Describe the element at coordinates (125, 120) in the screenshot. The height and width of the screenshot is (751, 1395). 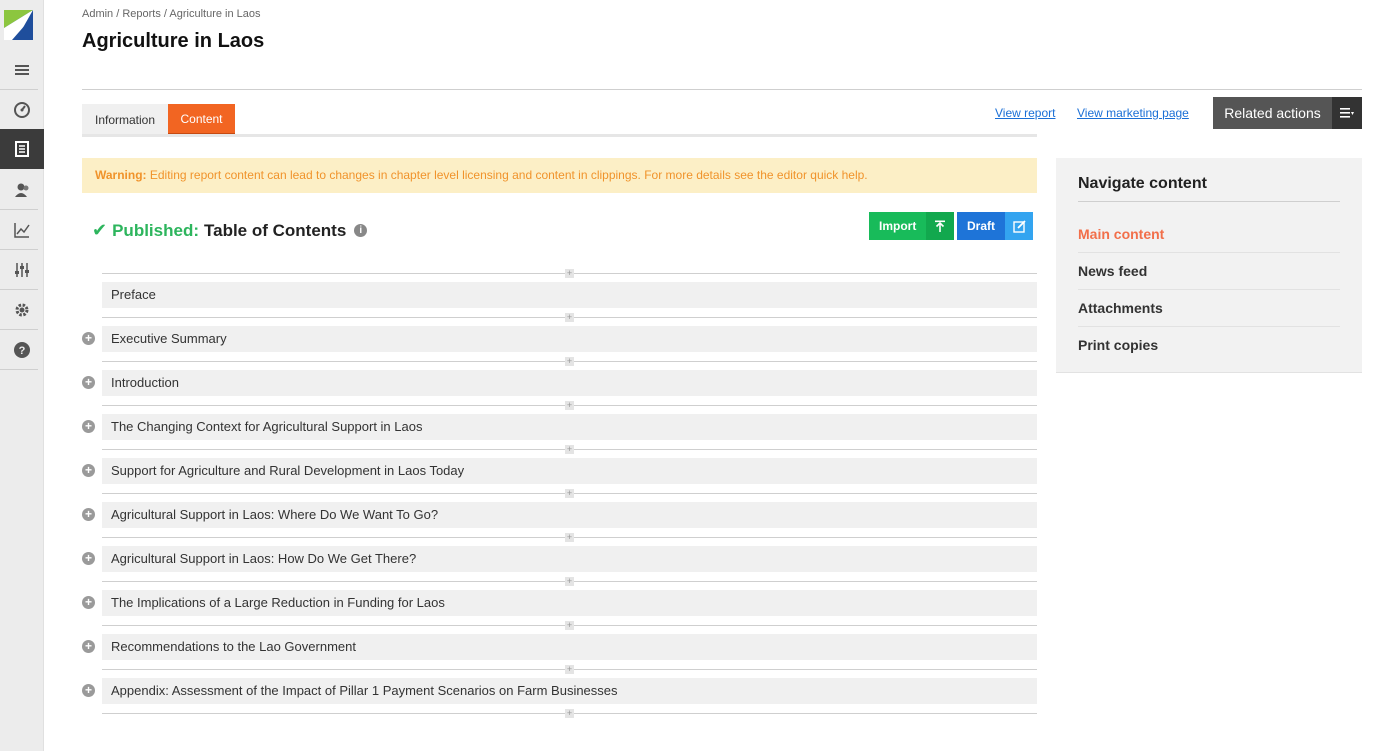
I see `tab-information: Information` at that location.